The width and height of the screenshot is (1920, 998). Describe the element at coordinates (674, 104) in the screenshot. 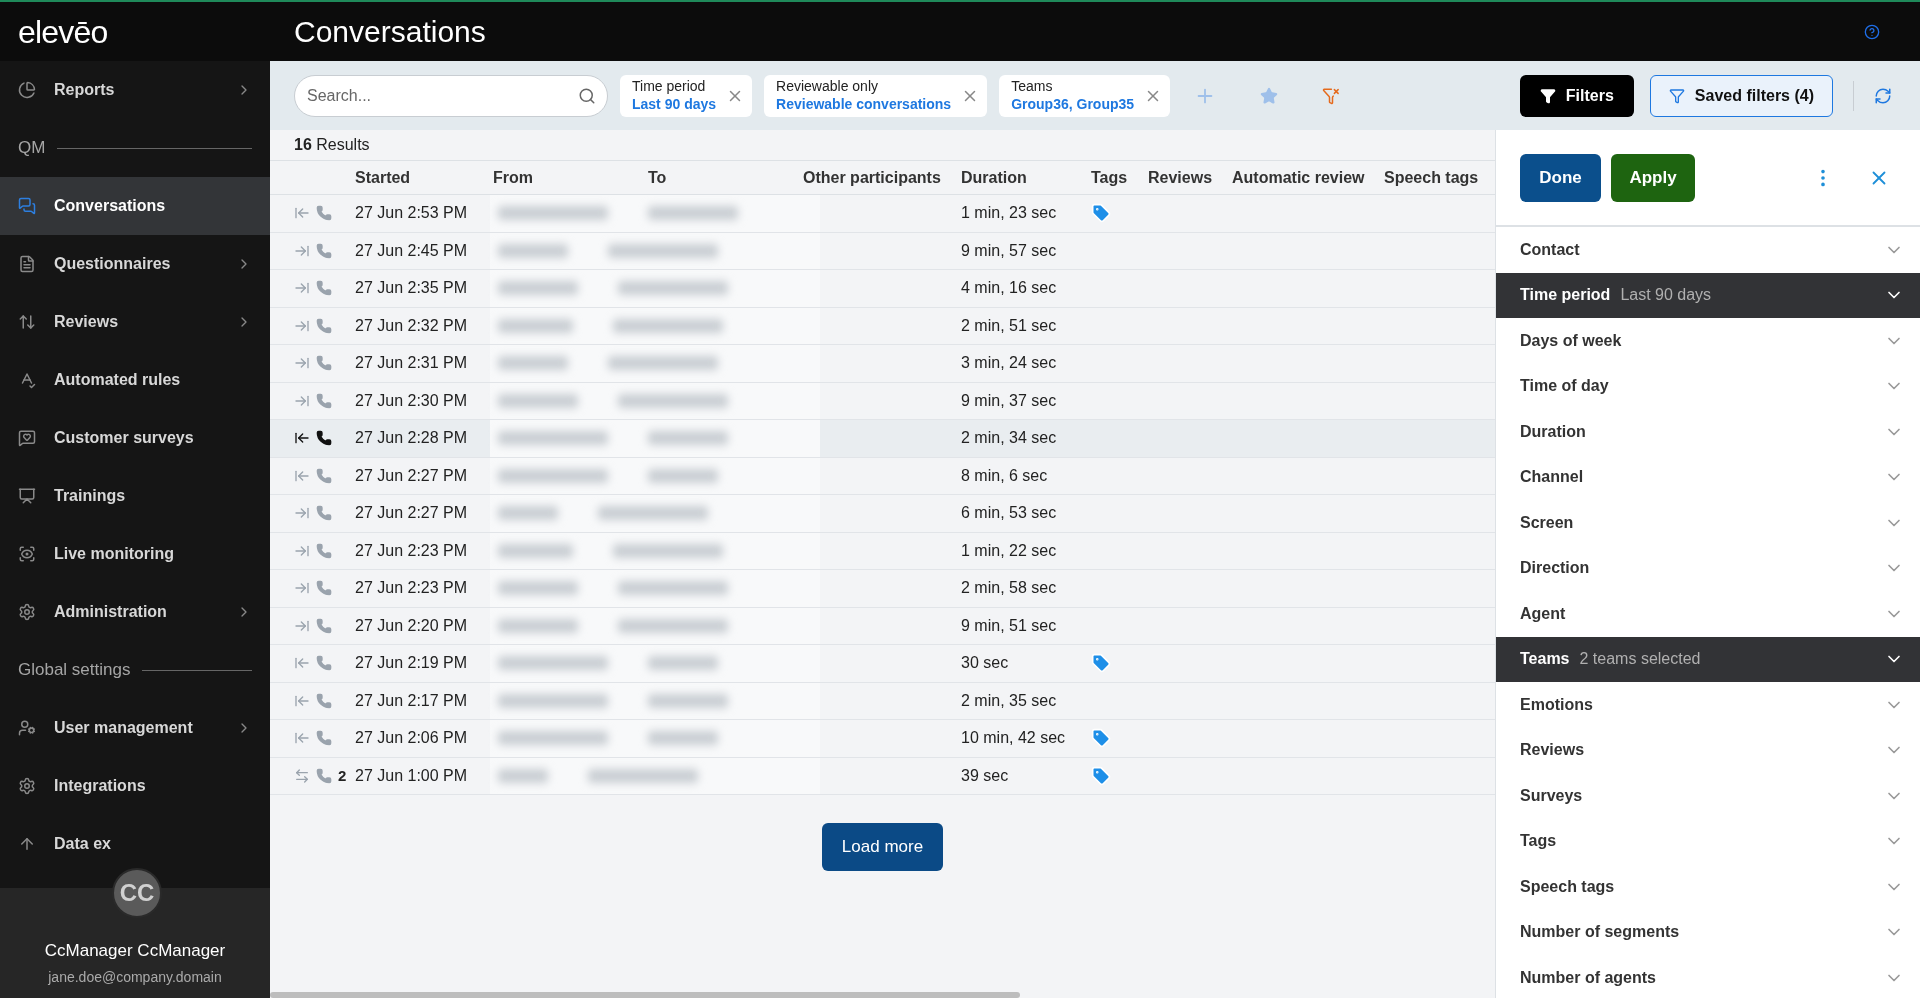

I see `chip-value: Last 90 days` at that location.